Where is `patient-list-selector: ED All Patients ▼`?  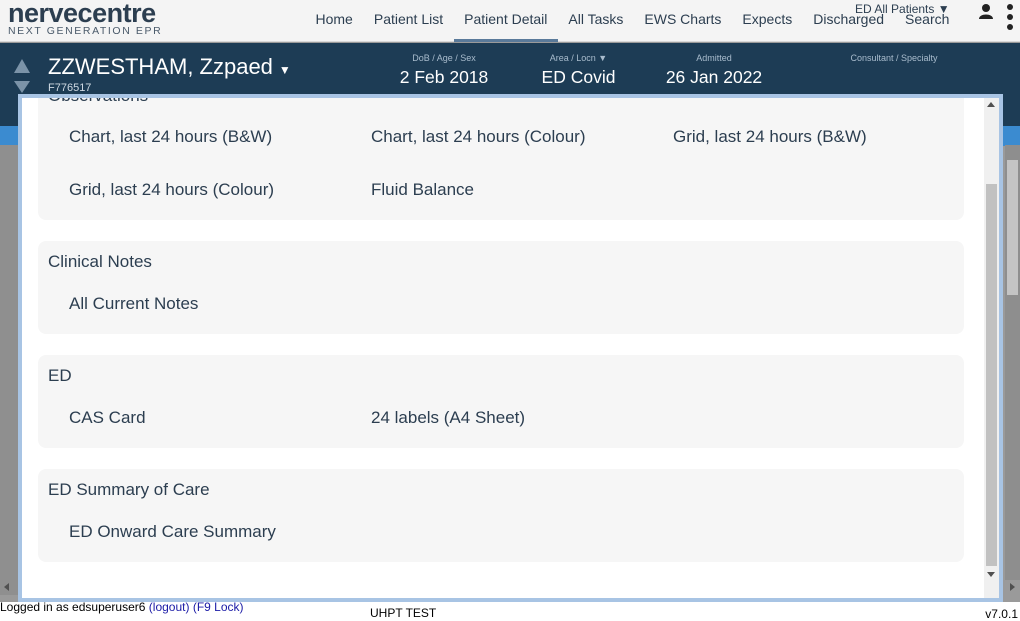 patient-list-selector: ED All Patients ▼ is located at coordinates (902, 9).